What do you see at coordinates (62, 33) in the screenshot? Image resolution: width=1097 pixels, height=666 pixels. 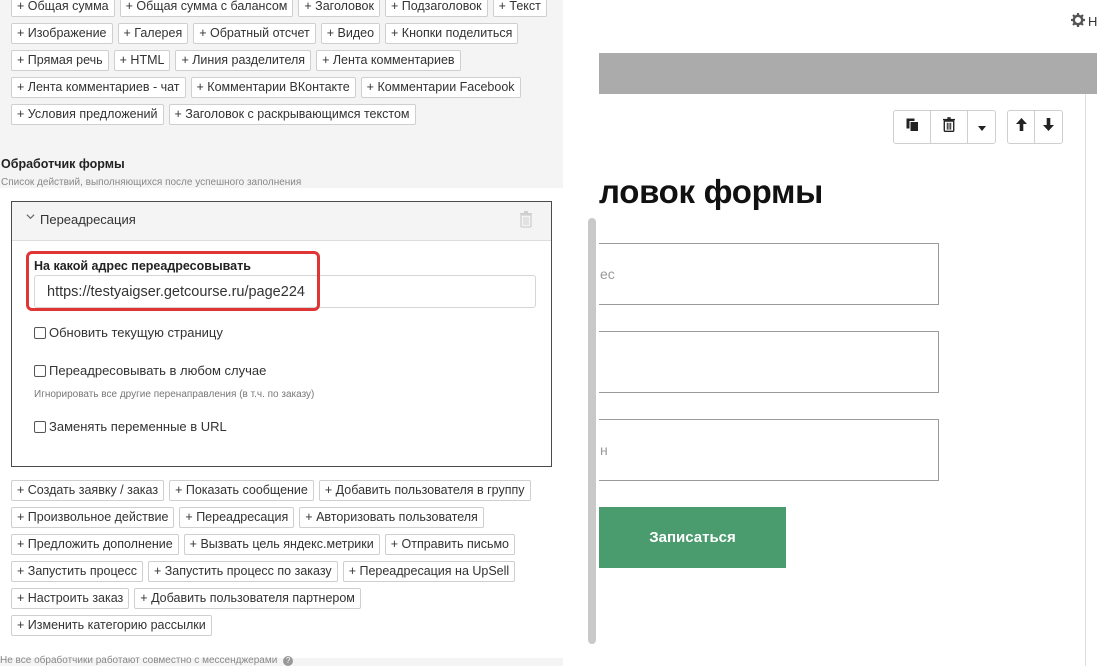 I see `add-button: + Изображение` at bounding box center [62, 33].